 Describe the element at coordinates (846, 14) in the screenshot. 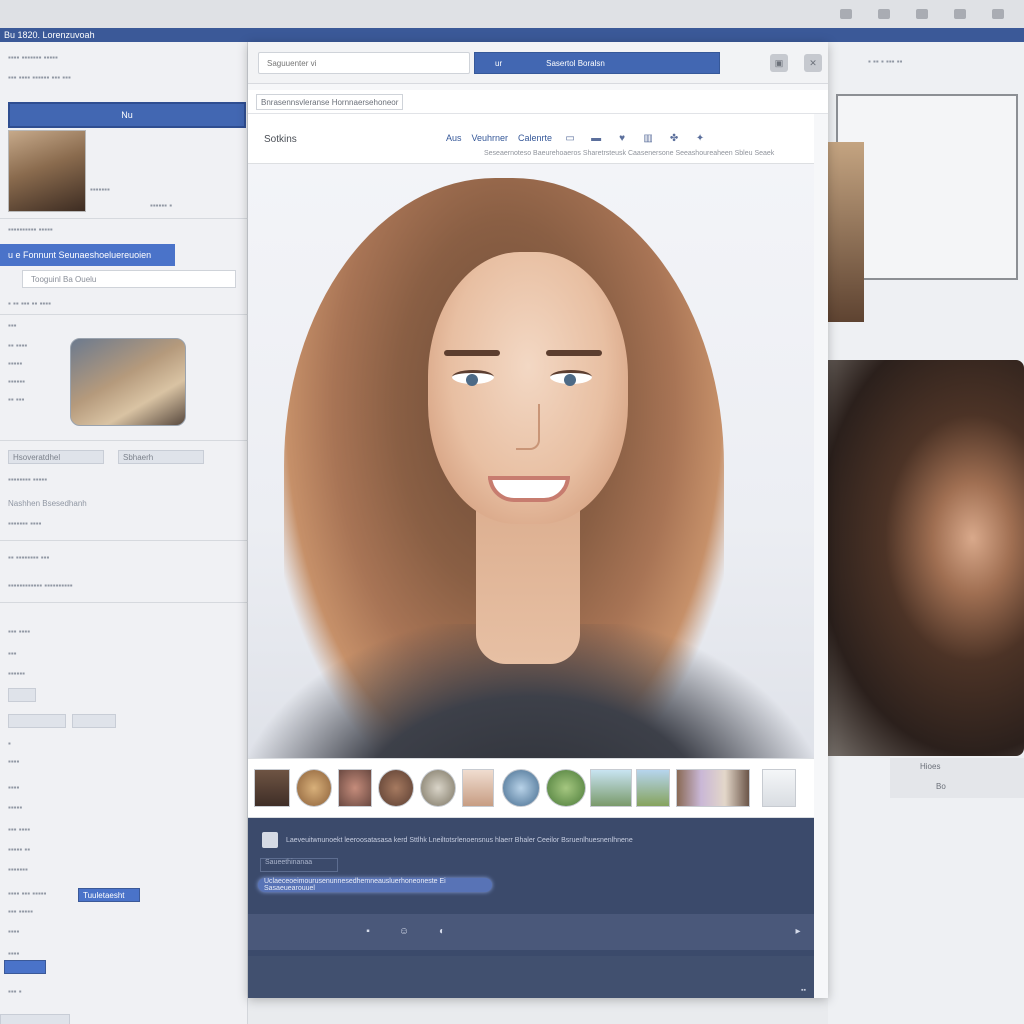

I see `tab-icon` at that location.